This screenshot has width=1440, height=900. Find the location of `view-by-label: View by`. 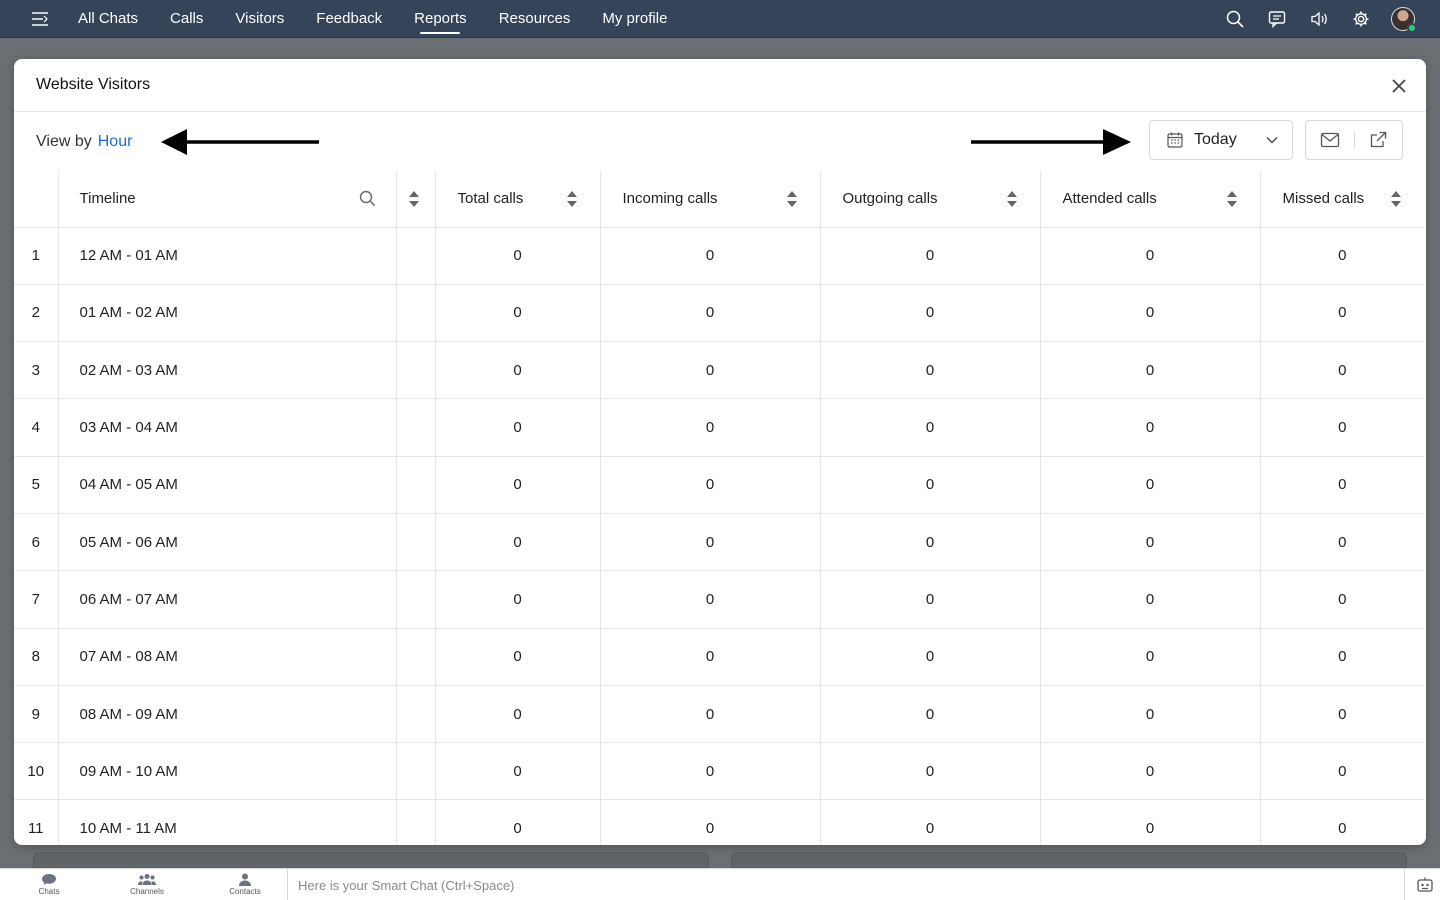

view-by-label: View by is located at coordinates (64, 141).